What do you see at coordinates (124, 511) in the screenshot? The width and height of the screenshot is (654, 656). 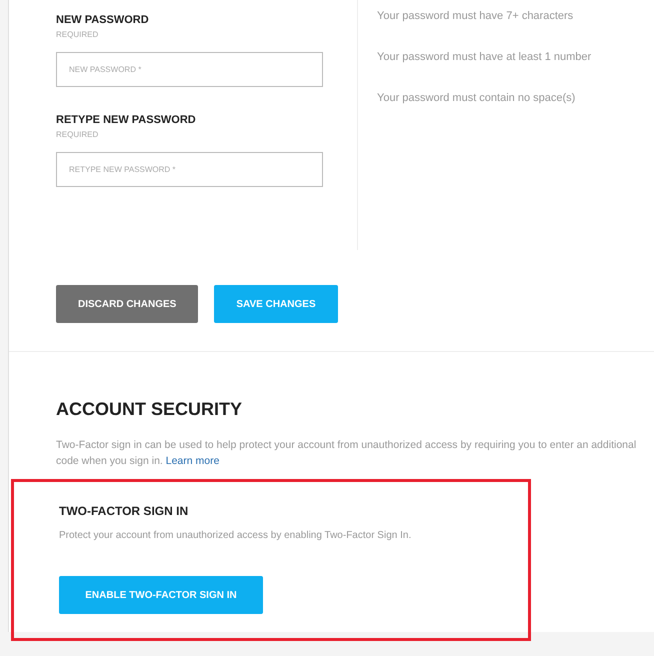 I see `section-subtitle: TWO-FACTOR SIGN IN` at bounding box center [124, 511].